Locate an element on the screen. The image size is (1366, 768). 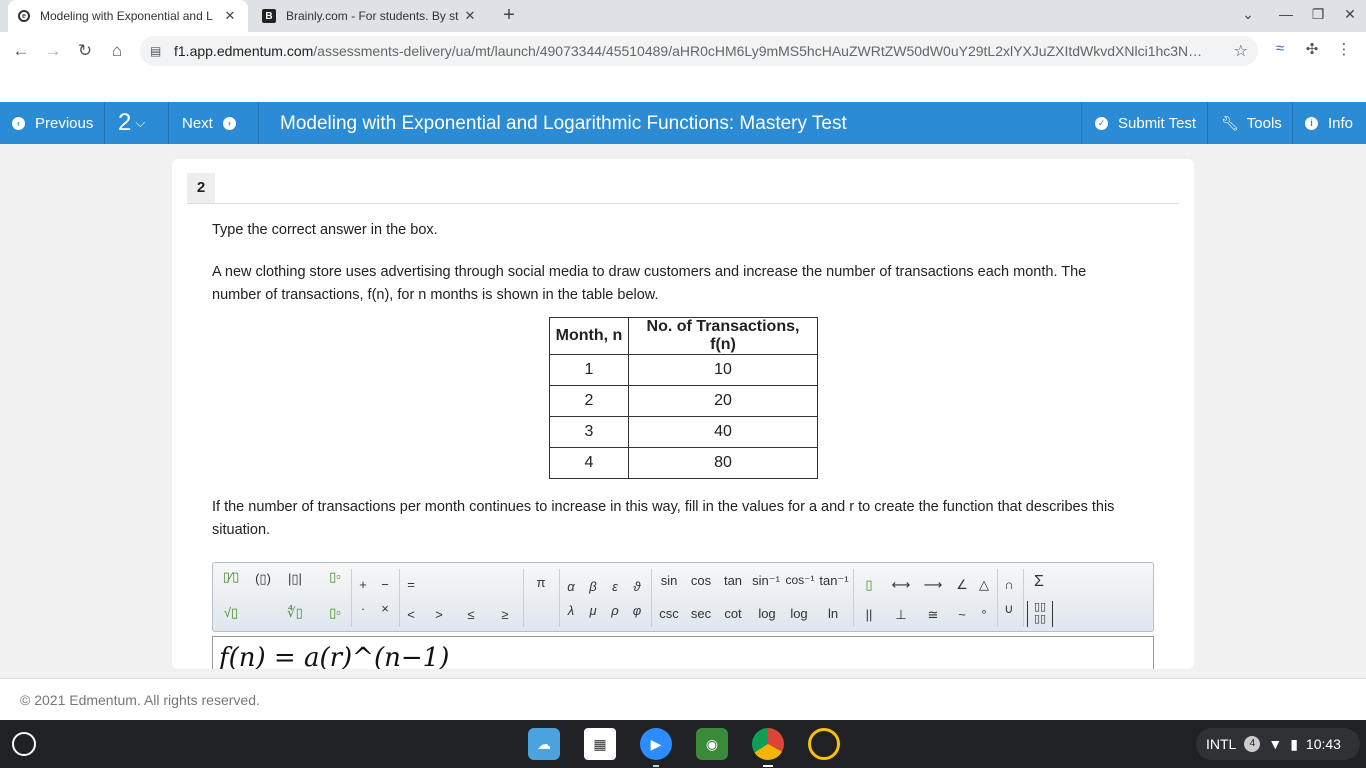
system-tray: INTL 4 ▼ ▮ 10:43 is located at coordinates (1278, 744).